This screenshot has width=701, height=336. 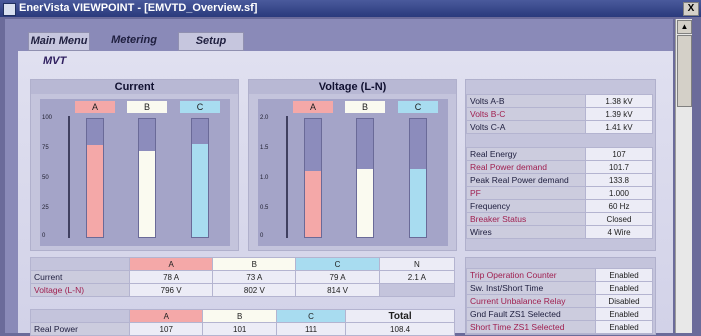 I want to click on real-power-b: 101, so click(x=239, y=329).